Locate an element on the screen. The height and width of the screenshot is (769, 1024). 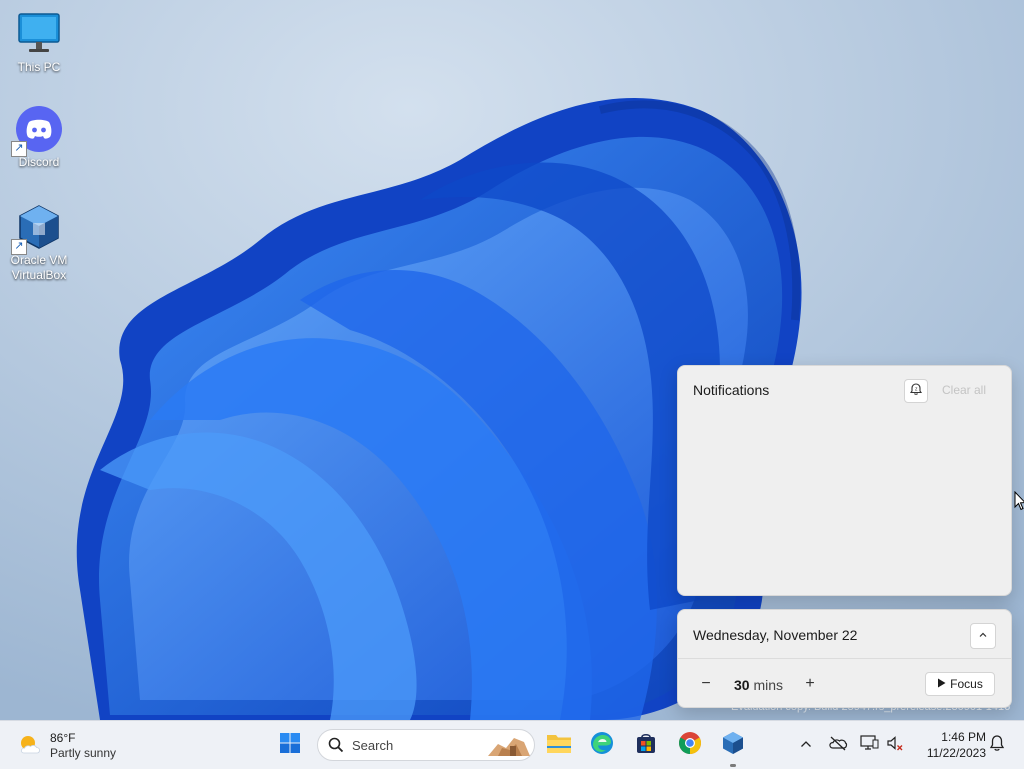
search-input: Search is located at coordinates (426, 745).